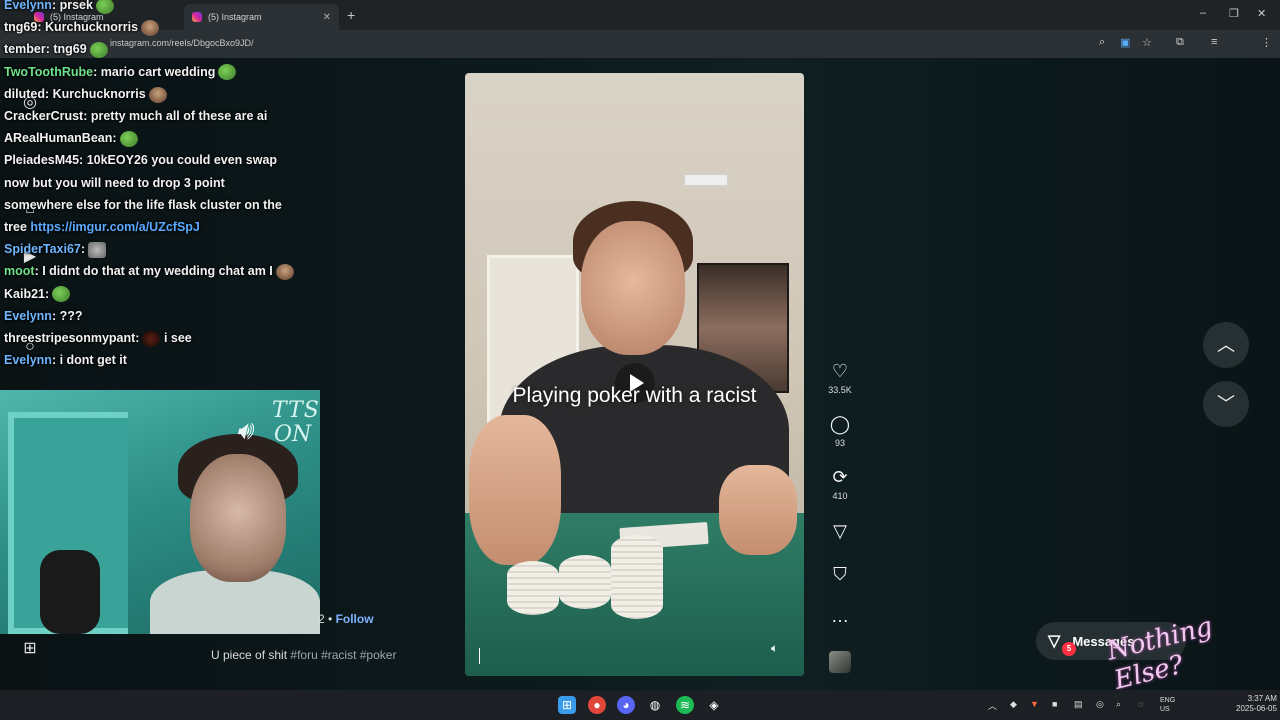 The width and height of the screenshot is (1280, 720). I want to click on video-vent, so click(706, 180).